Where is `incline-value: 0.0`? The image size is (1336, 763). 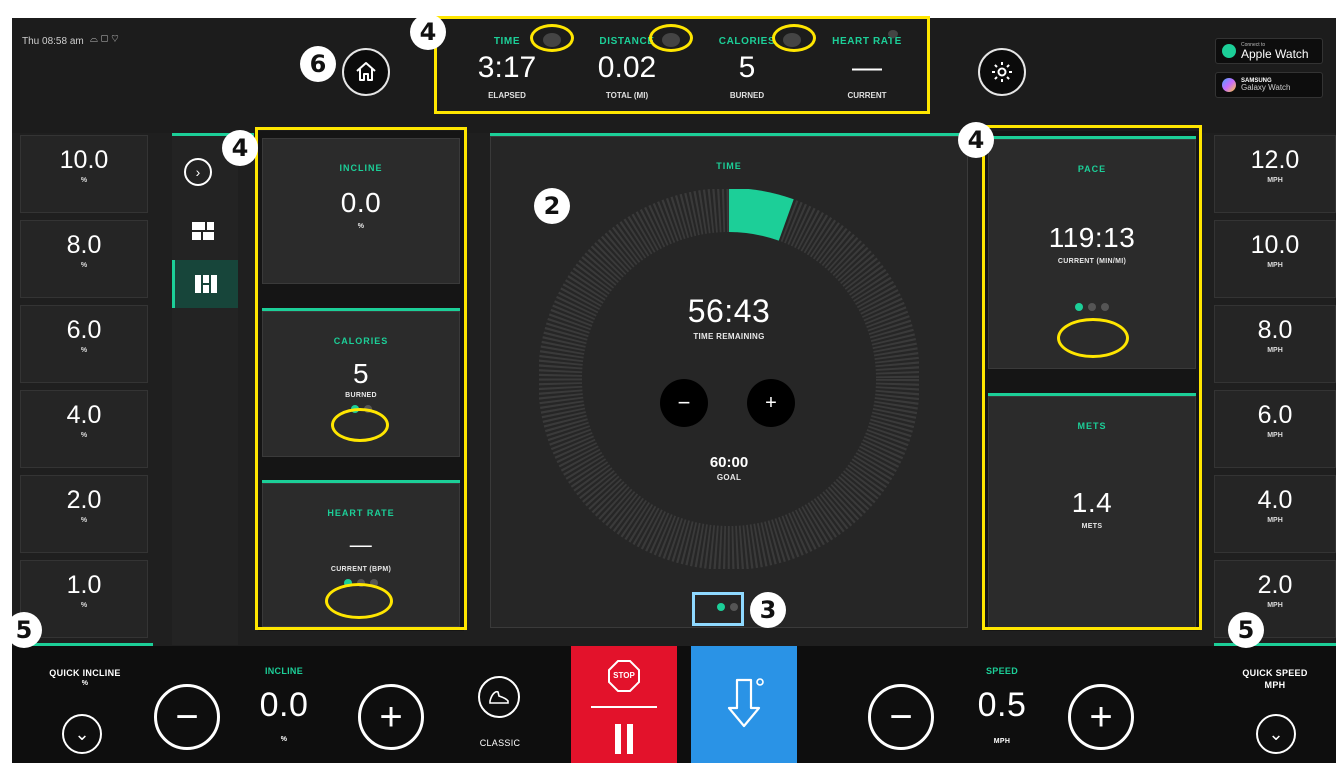 incline-value: 0.0 is located at coordinates (284, 705).